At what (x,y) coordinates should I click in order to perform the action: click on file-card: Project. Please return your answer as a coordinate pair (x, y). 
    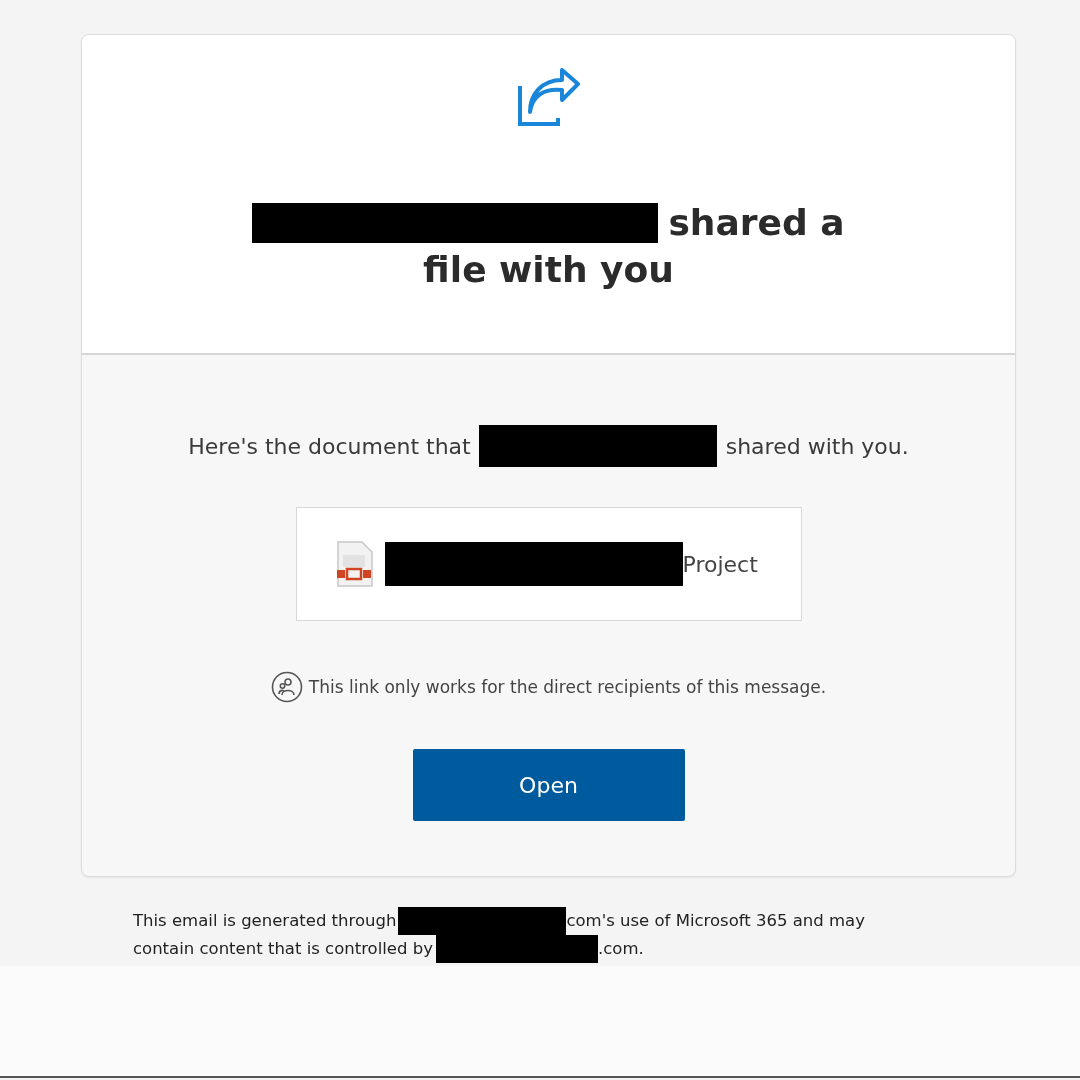
    Looking at the image, I should click on (548, 564).